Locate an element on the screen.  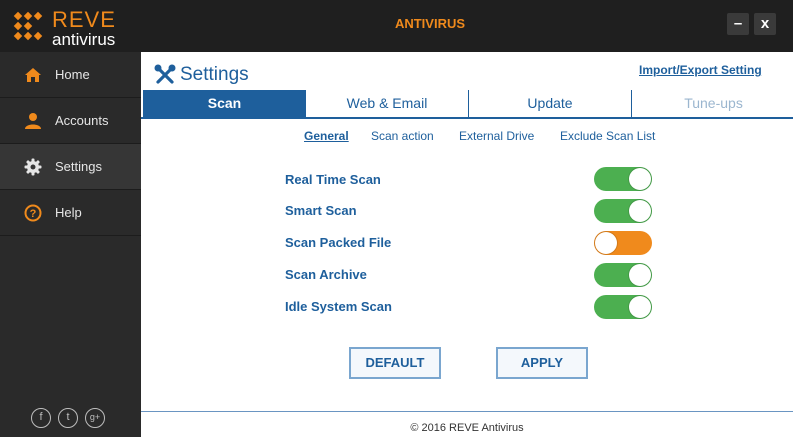
sidebar-item-label: Accounts is located at coordinates (82, 120).